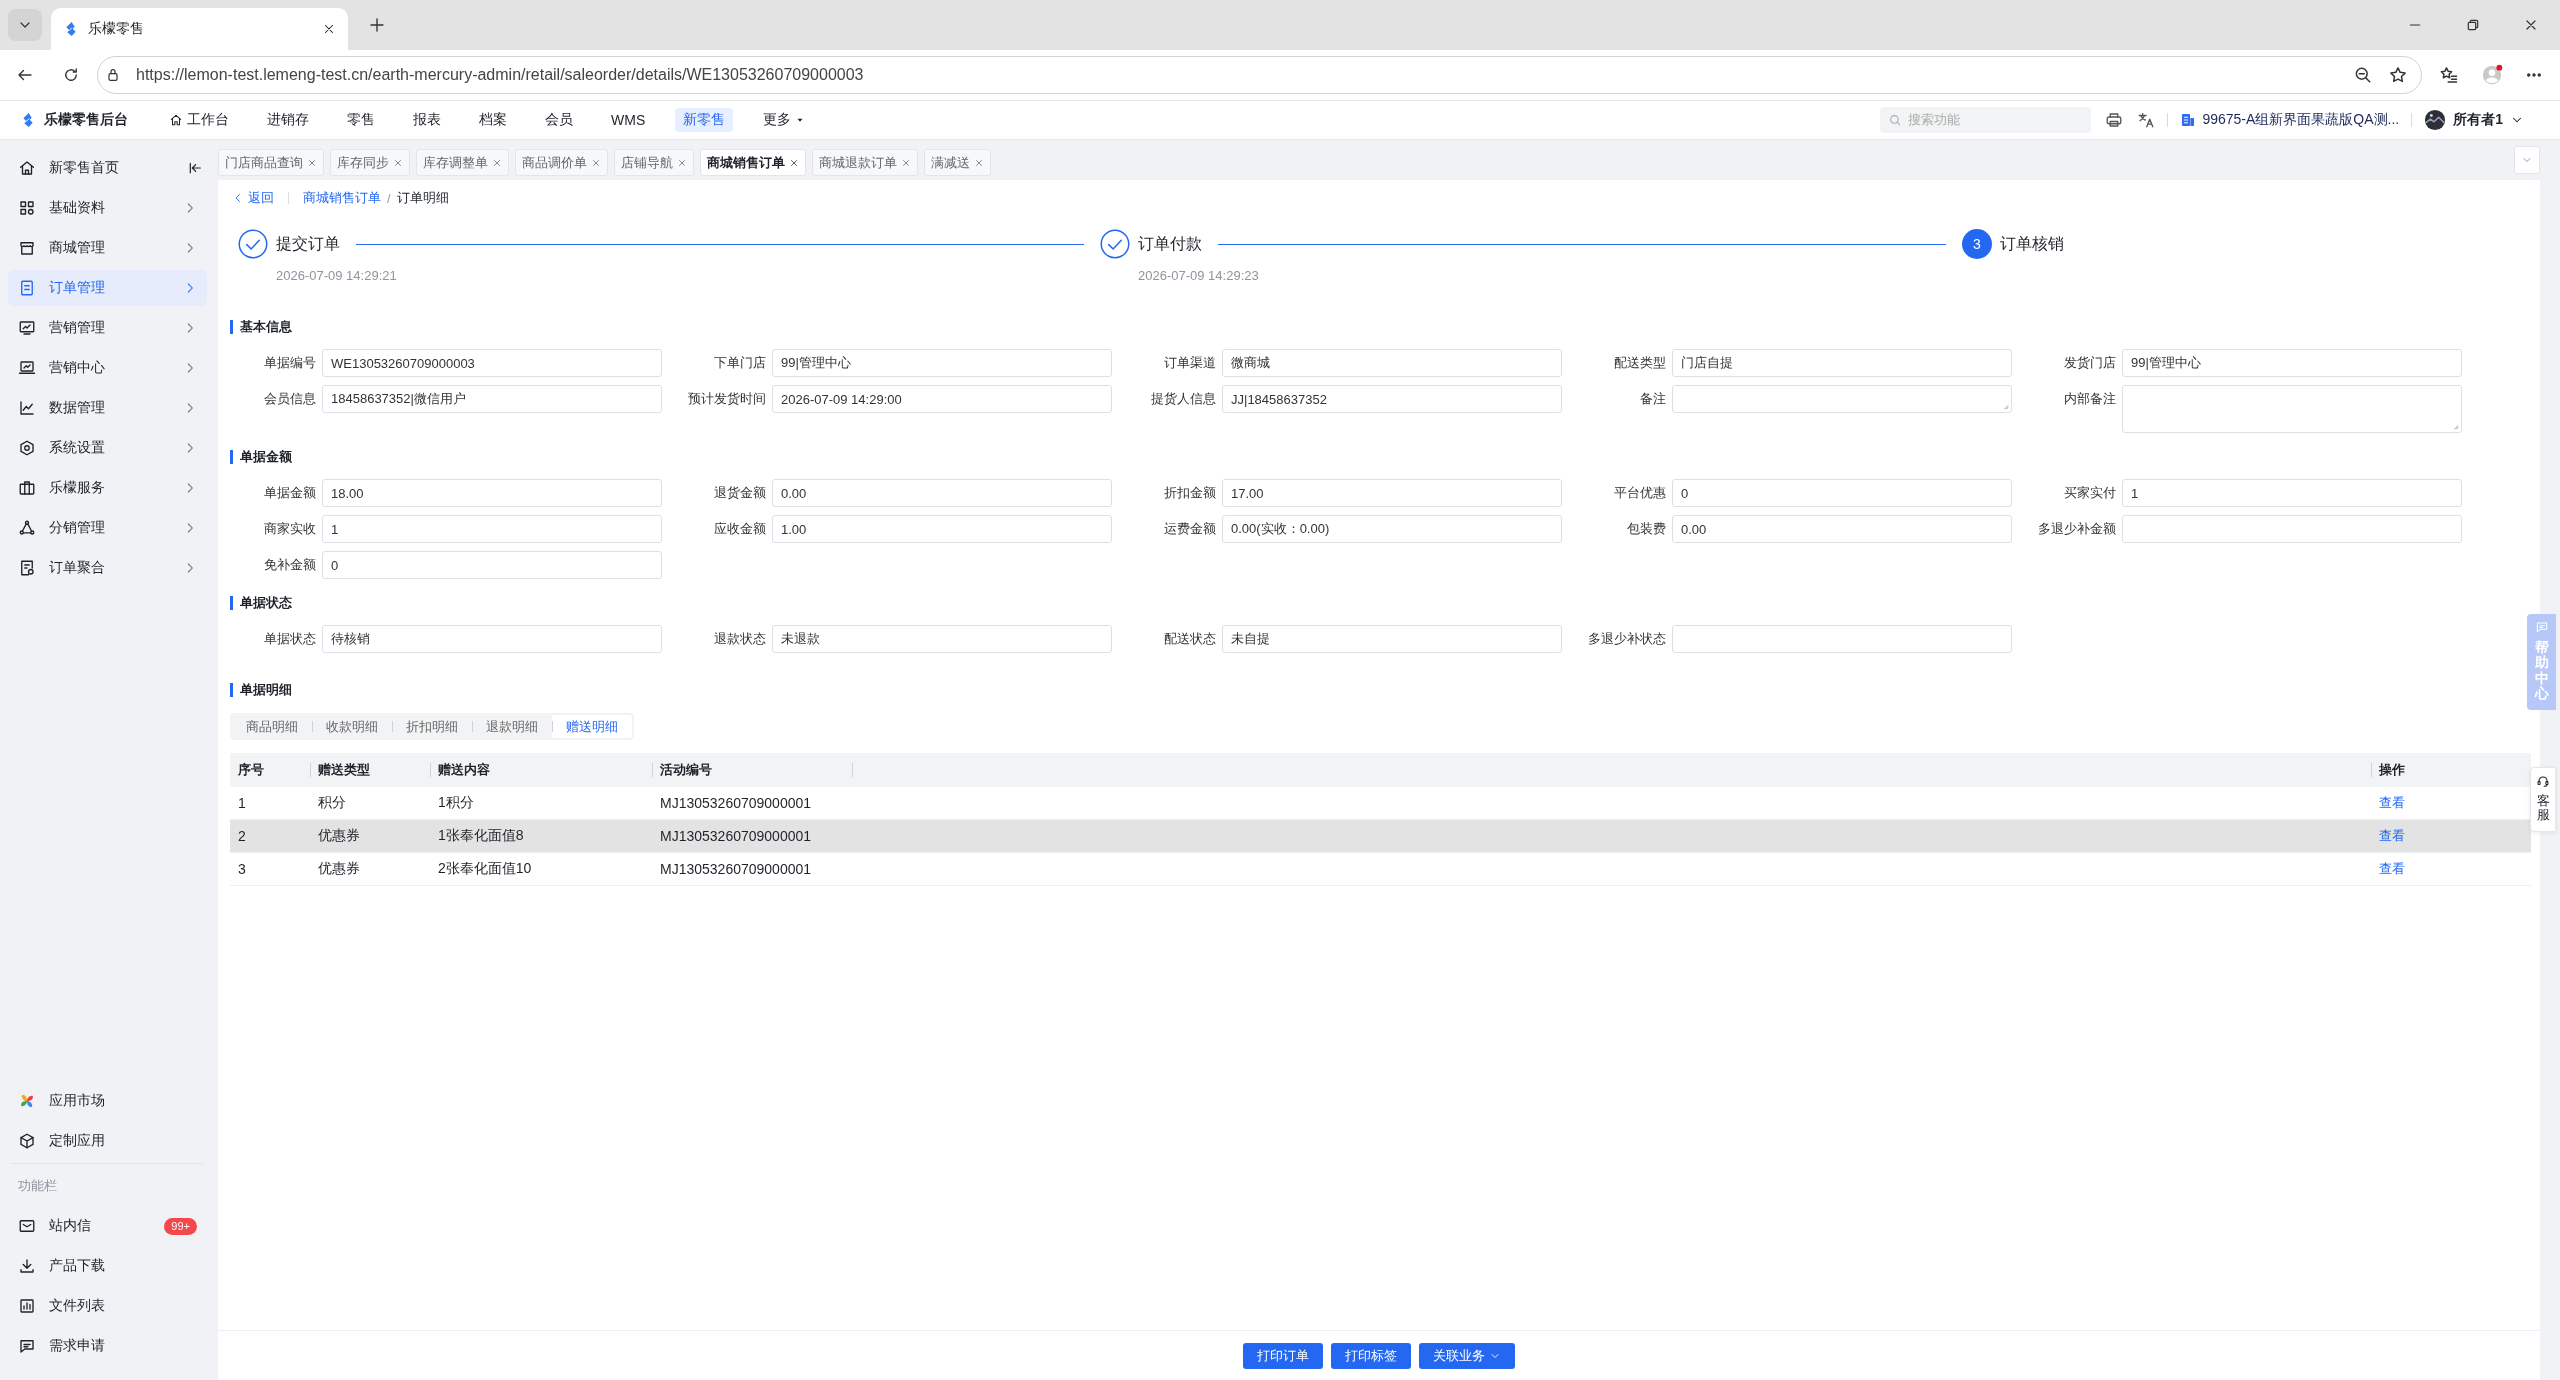 This screenshot has width=2560, height=1380. Describe the element at coordinates (107, 1346) in the screenshot. I see `sidebar-item: 需求申请` at that location.